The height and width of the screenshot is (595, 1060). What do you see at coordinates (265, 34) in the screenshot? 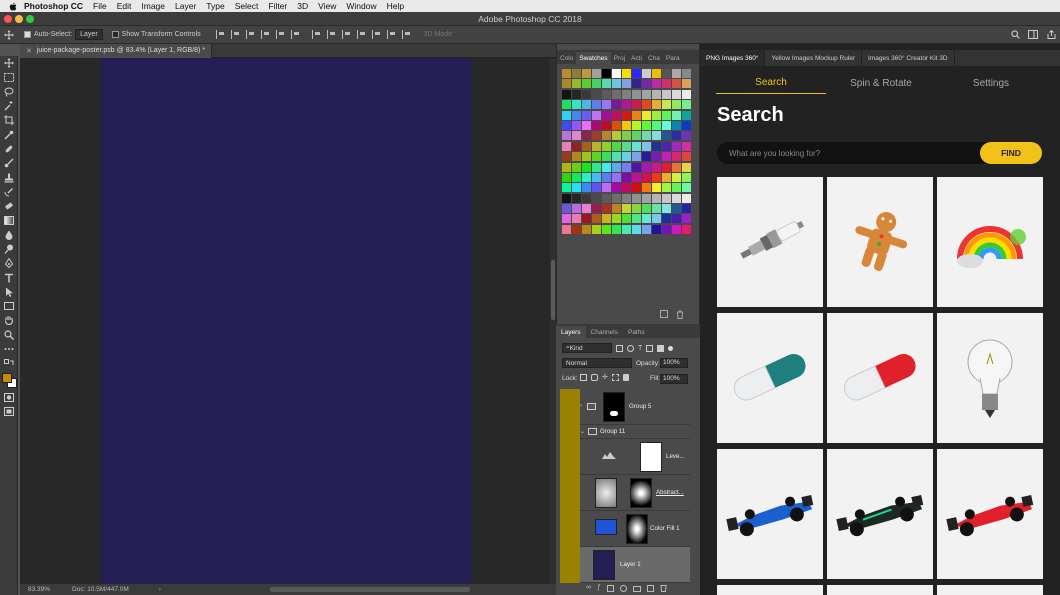
I see `align-left-icon` at bounding box center [265, 34].